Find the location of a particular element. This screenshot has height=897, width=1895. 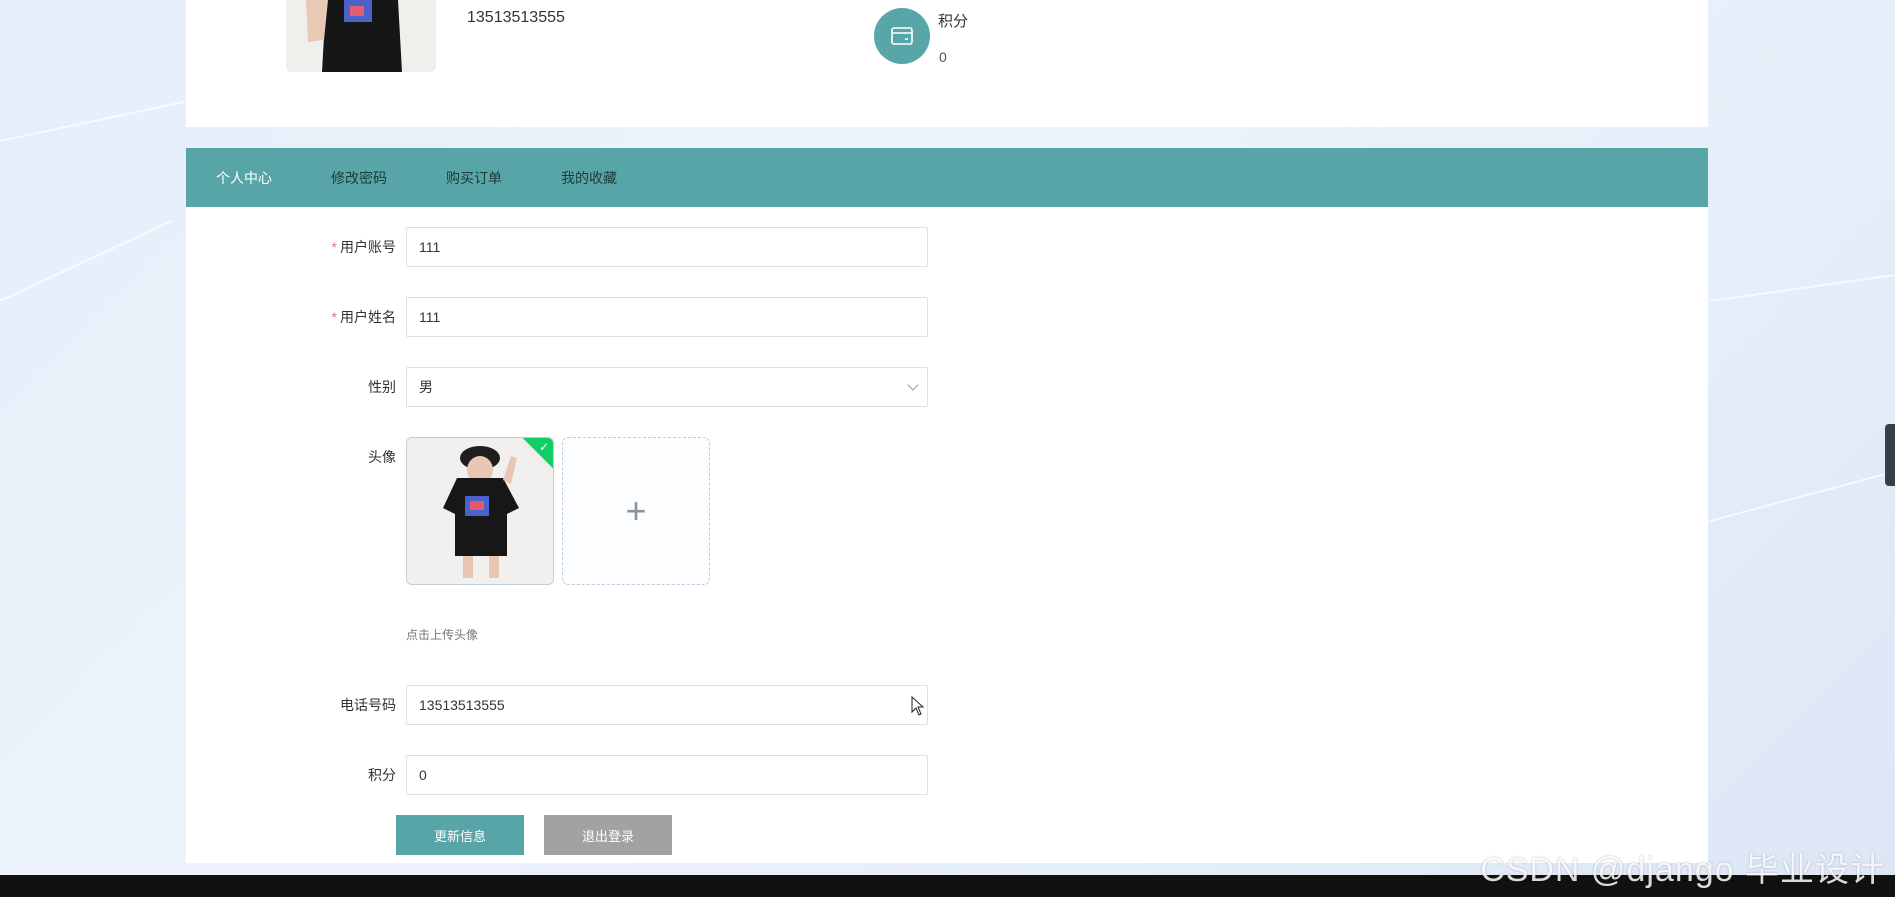

tab-change-password: 修改密码 is located at coordinates (359, 178).